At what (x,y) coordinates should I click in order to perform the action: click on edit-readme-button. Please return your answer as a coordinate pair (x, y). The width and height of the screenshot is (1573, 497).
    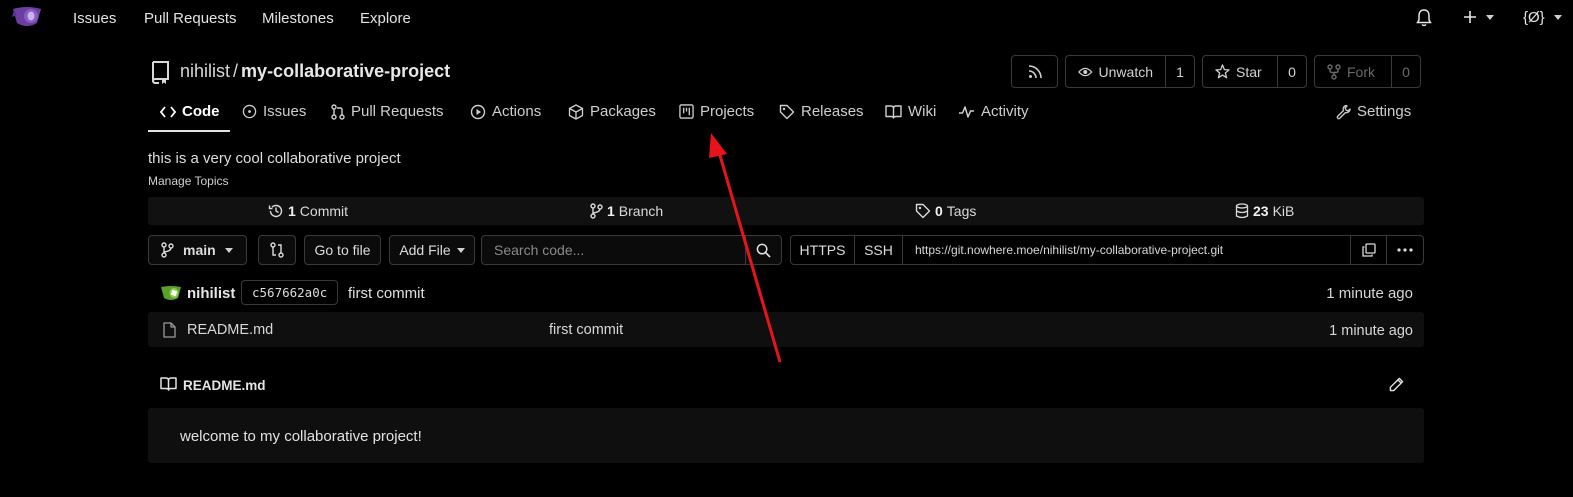
    Looking at the image, I should click on (1396, 384).